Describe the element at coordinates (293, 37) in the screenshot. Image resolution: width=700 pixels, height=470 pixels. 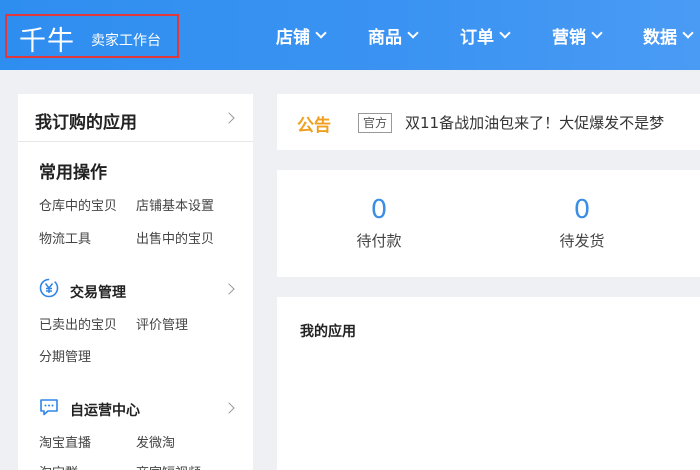
I see `nav-menu-label: 店铺` at that location.